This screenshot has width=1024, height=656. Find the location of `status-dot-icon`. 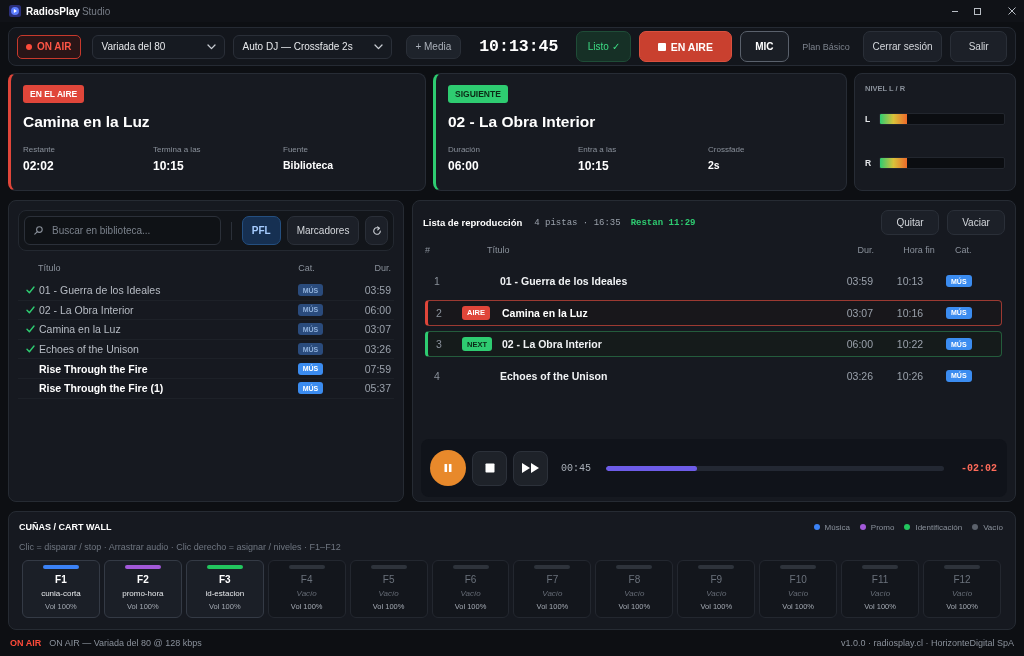

status-dot-icon is located at coordinates (28, 46).